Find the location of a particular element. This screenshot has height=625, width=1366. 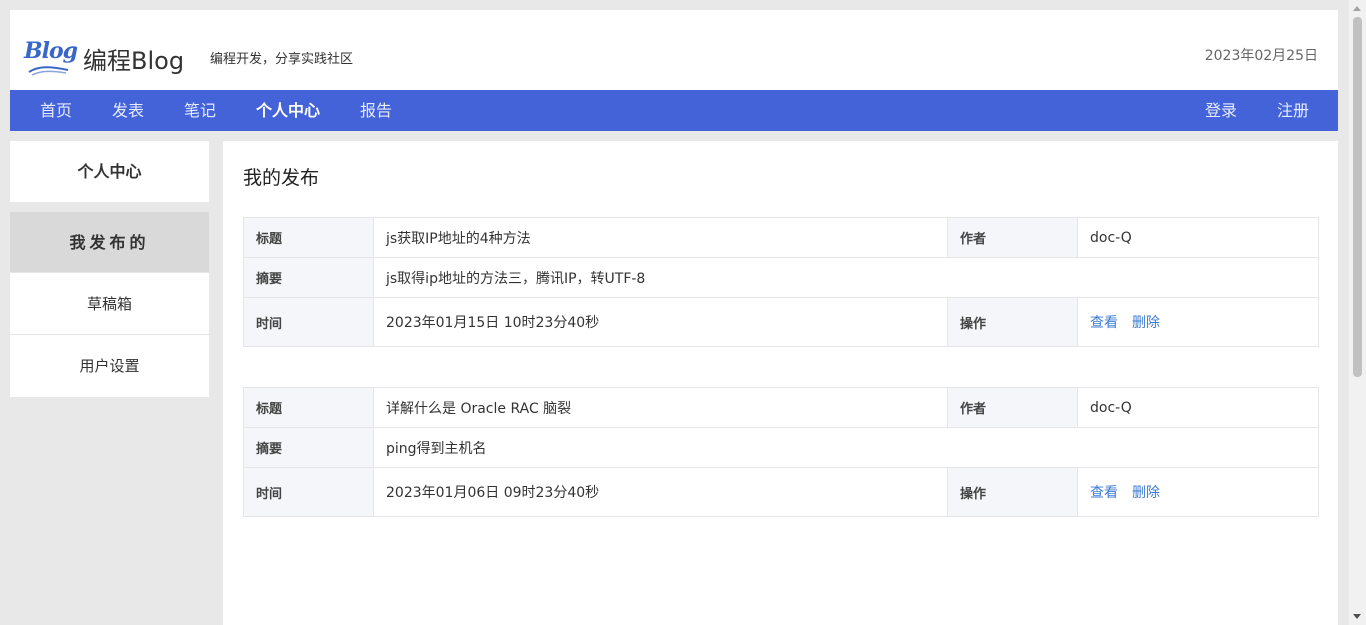

post-summary: js取得ip地址的方法三，腾讯IP，转UTF-8 is located at coordinates (516, 278).